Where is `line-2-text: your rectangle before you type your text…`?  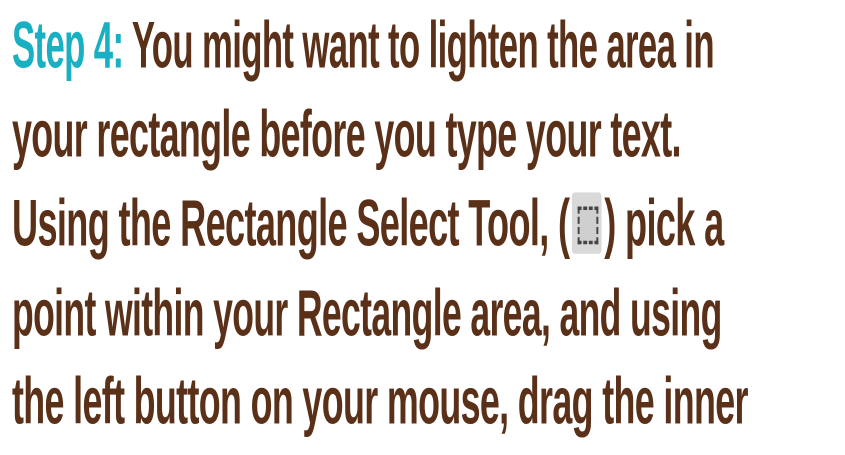
line-2-text: your rectangle before you type your text… is located at coordinates (346, 133).